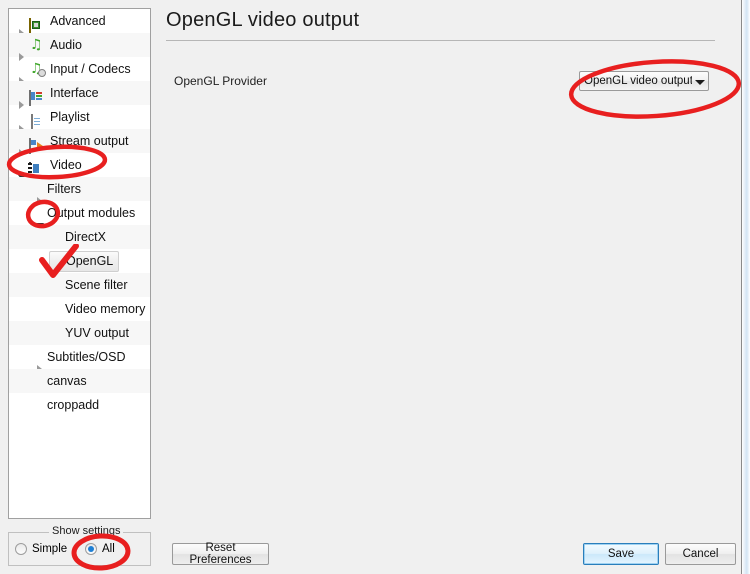 The image size is (750, 574). I want to click on tree-item-label: Advanced, so click(78, 21).